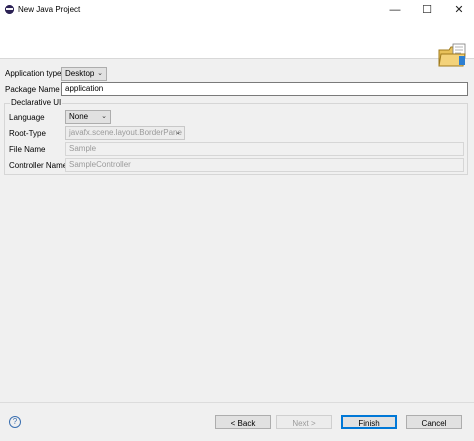 This screenshot has width=474, height=441. Describe the element at coordinates (304, 422) in the screenshot. I see `next-button: Next >` at that location.